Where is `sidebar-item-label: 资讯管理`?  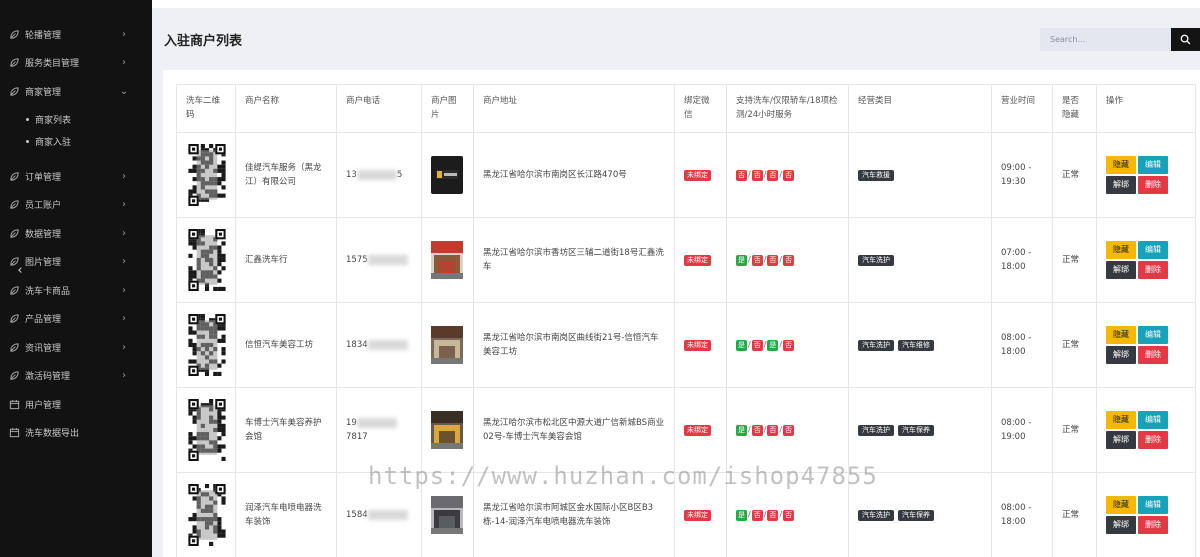
sidebar-item-label: 资讯管理 is located at coordinates (43, 348).